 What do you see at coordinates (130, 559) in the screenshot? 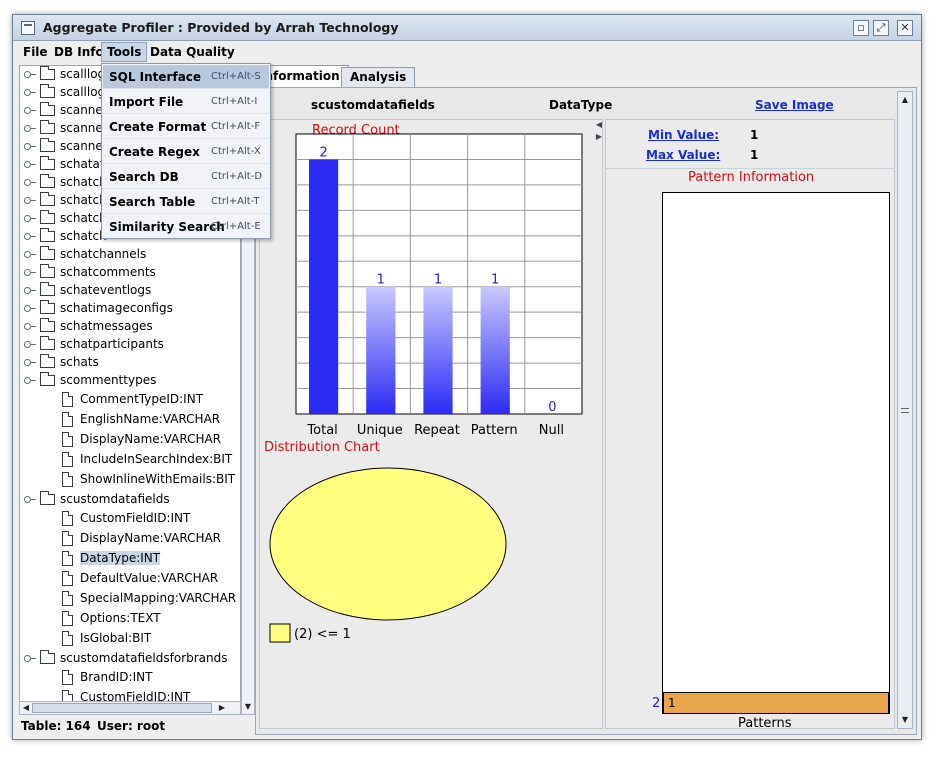
I see `tree-column-node: DataType:INT` at bounding box center [130, 559].